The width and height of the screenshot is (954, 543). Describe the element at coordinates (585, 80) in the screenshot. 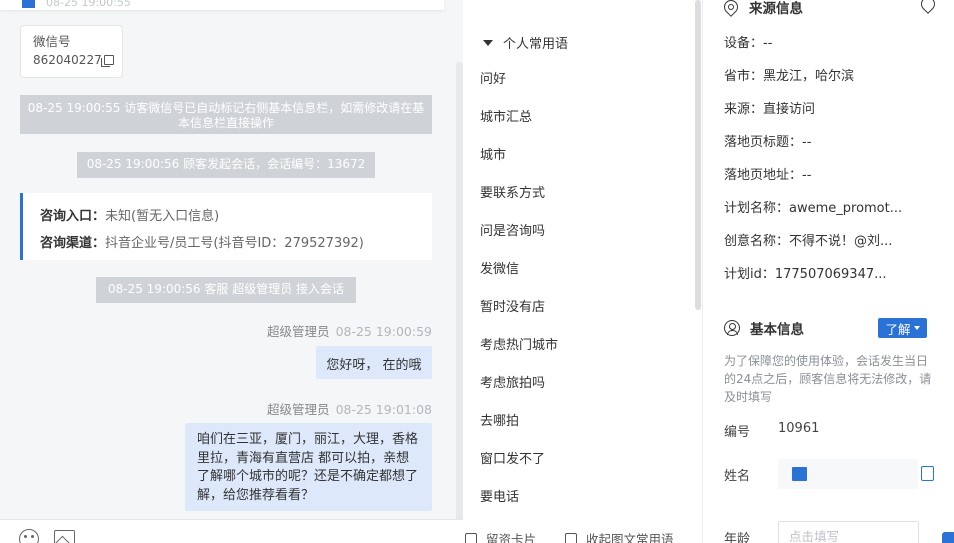

I see `phrase-item: 问好` at that location.